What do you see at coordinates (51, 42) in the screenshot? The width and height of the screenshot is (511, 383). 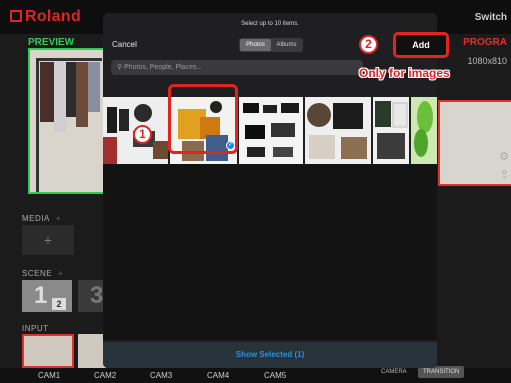 I see `preview-label: PREVIEW` at bounding box center [51, 42].